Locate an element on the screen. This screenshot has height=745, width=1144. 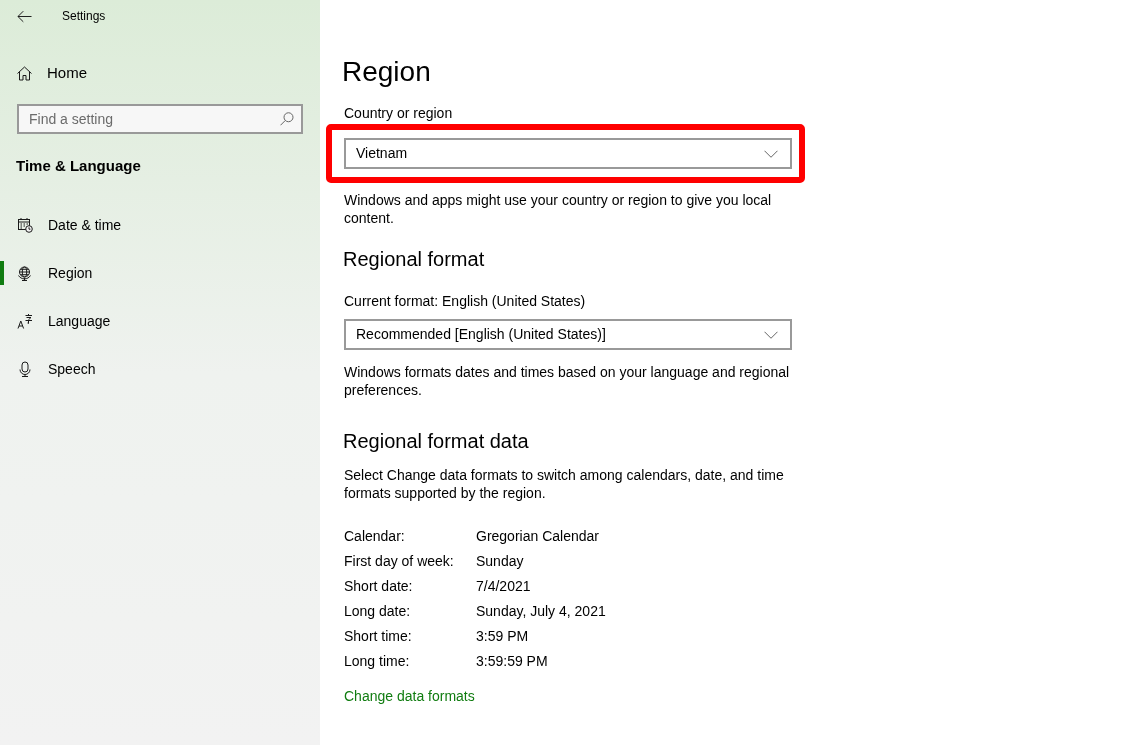
description-text: Windows and apps might use your country or region to give you local content. is located at coordinates (558, 209).